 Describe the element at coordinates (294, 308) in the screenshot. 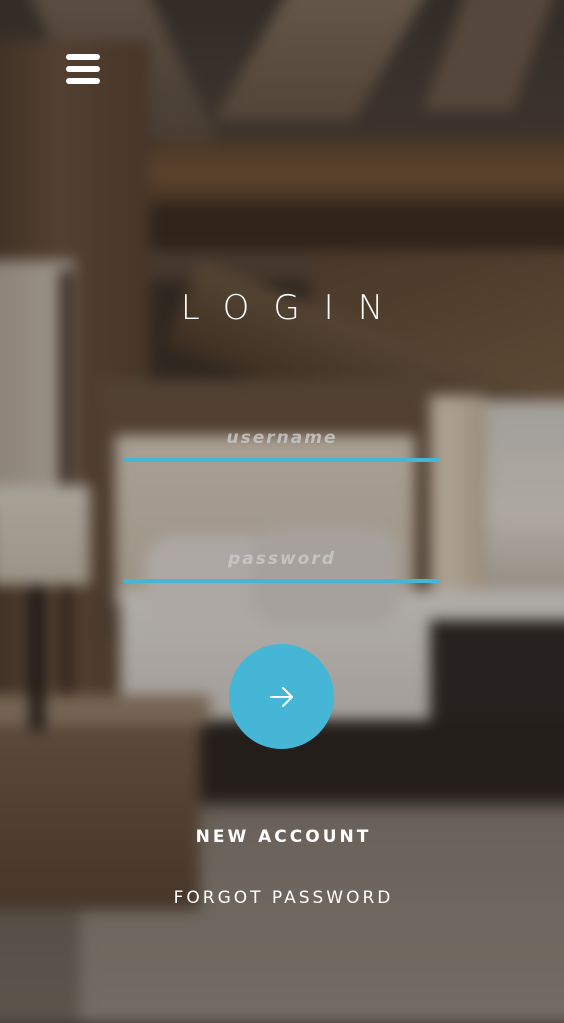

I see `login-title: LOGIN` at that location.